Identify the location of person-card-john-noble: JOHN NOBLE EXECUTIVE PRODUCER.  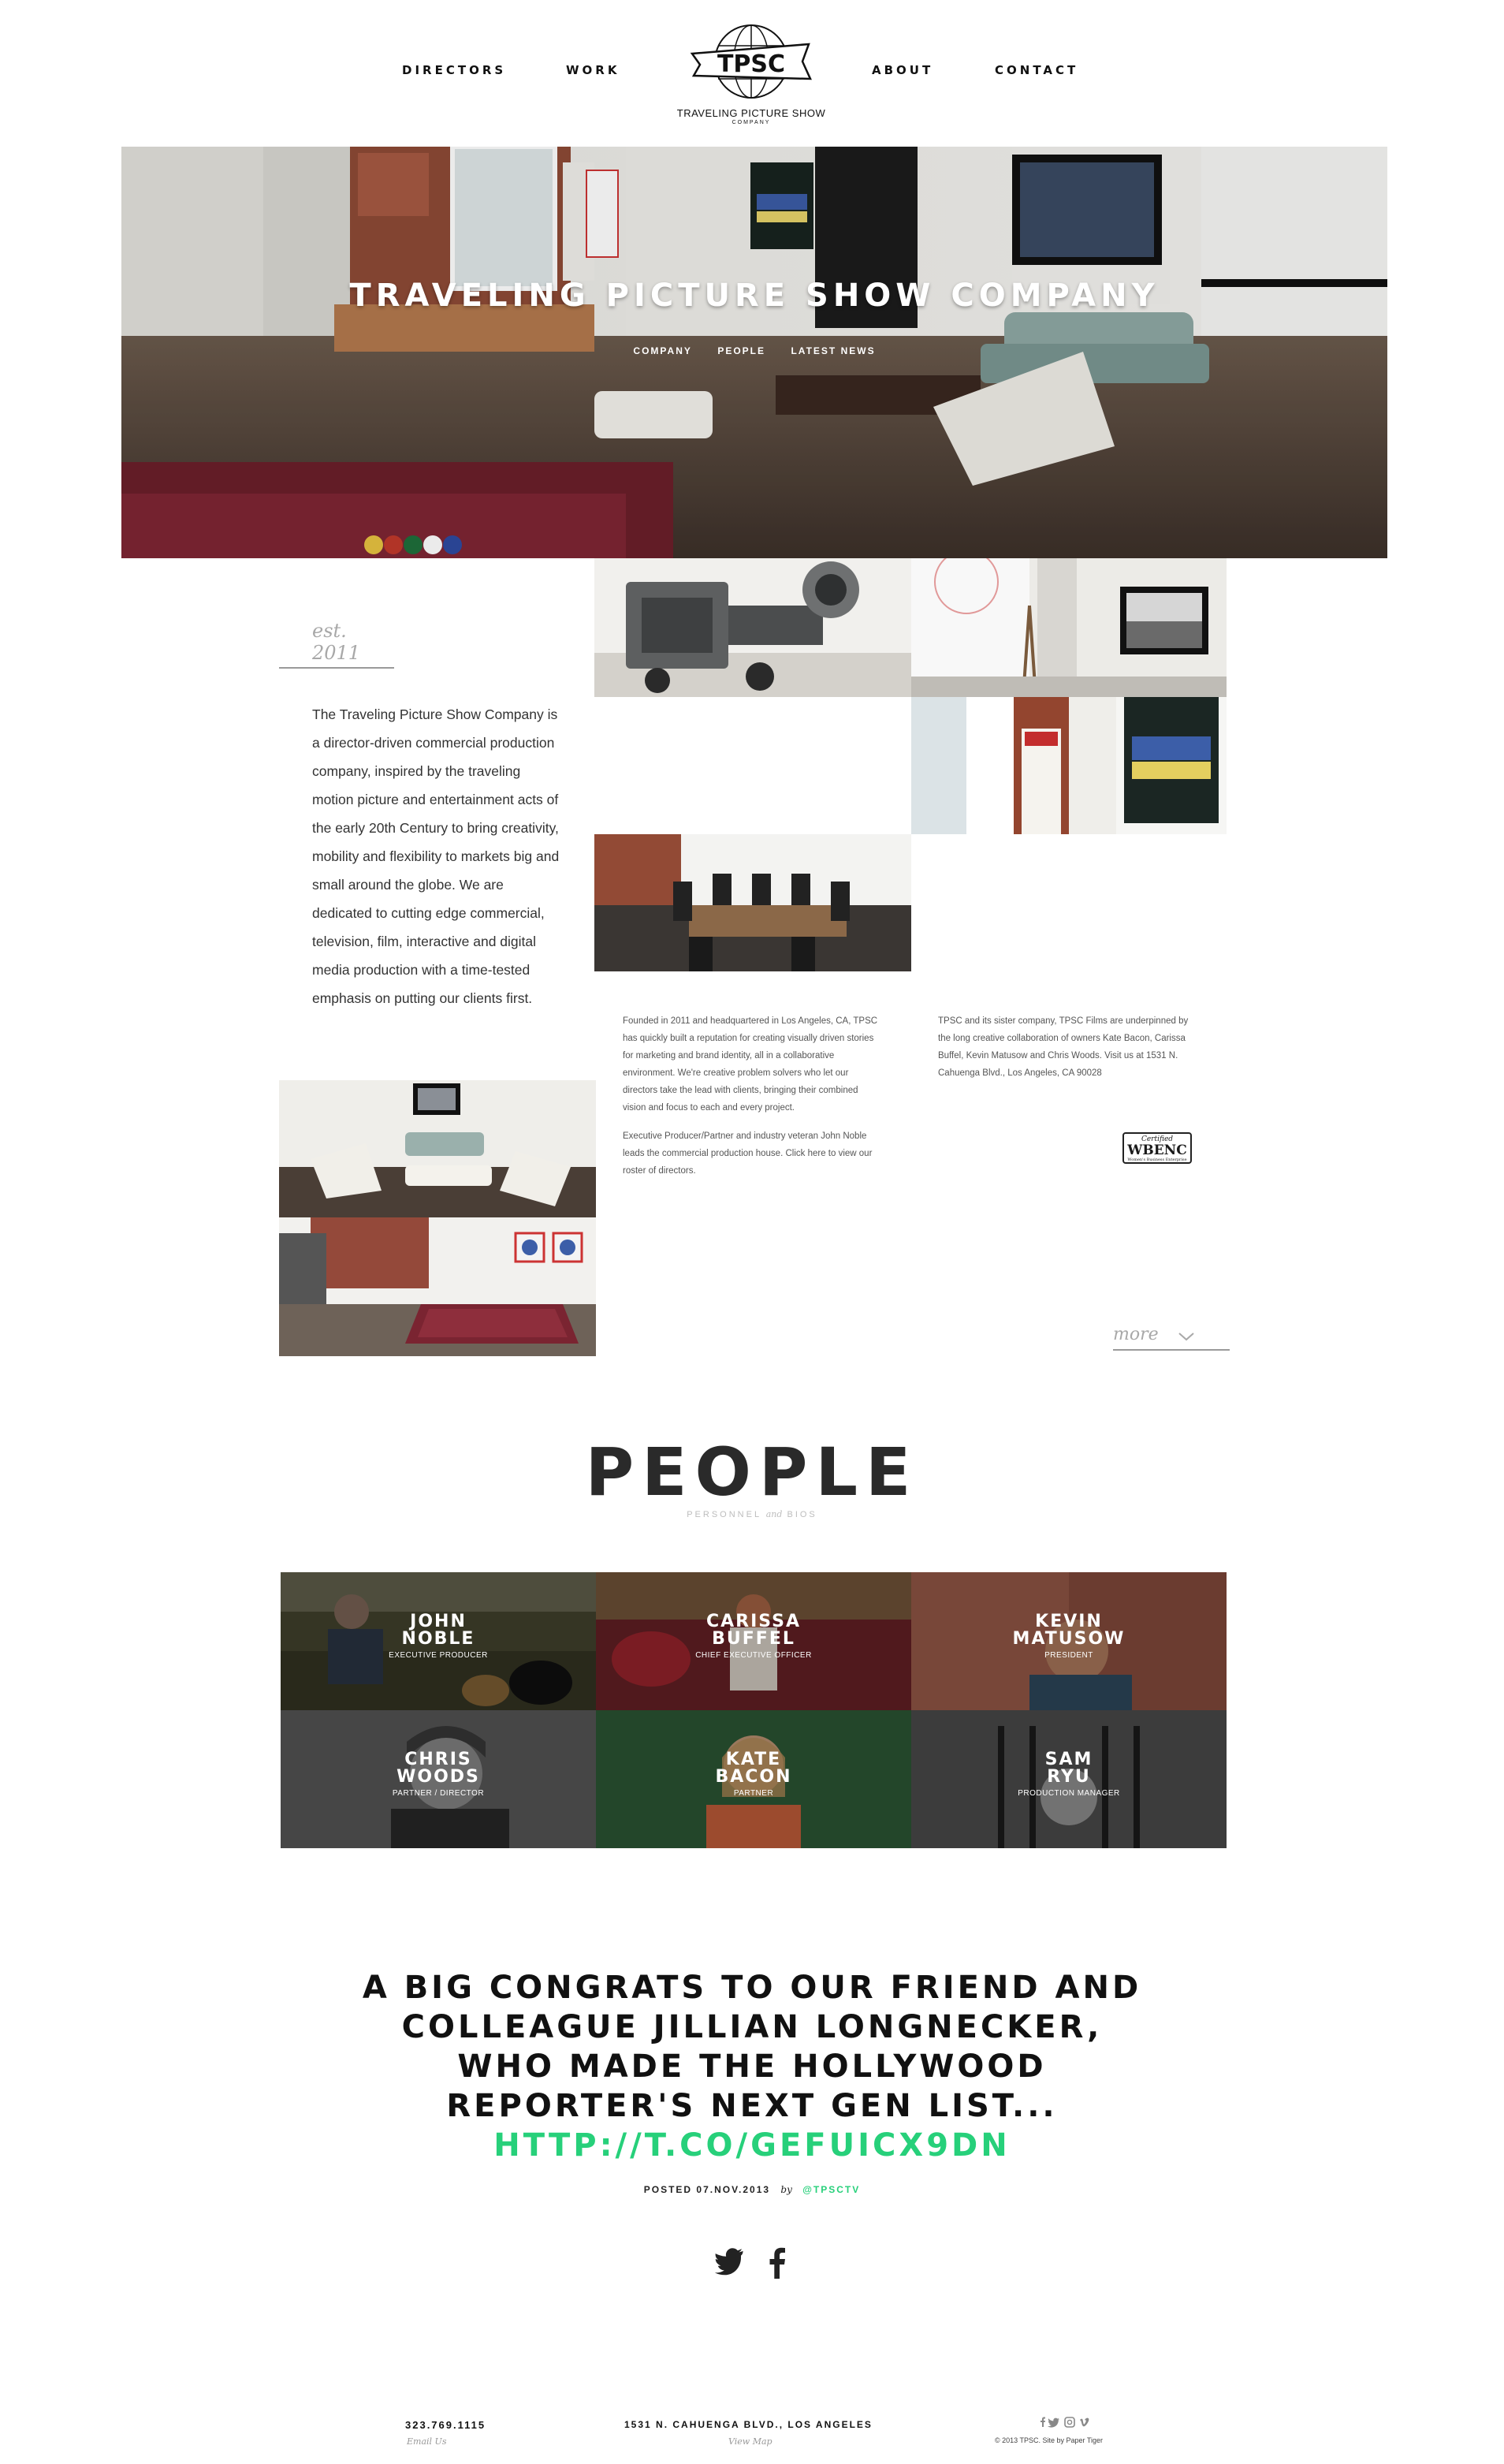
(438, 1641).